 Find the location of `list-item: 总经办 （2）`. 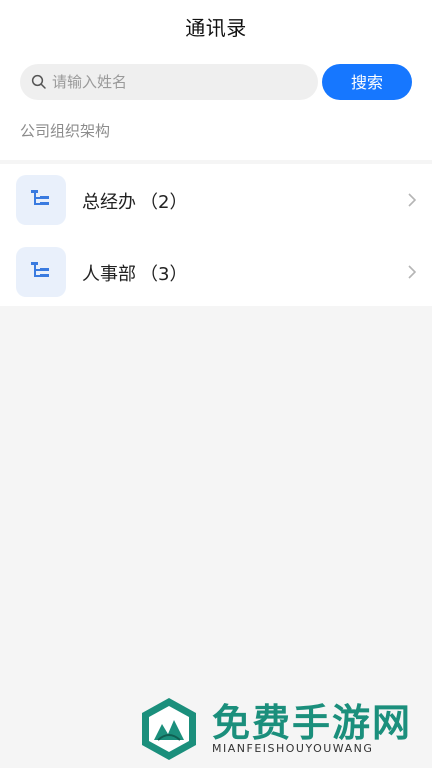

list-item: 总经办 （2） is located at coordinates (216, 200).